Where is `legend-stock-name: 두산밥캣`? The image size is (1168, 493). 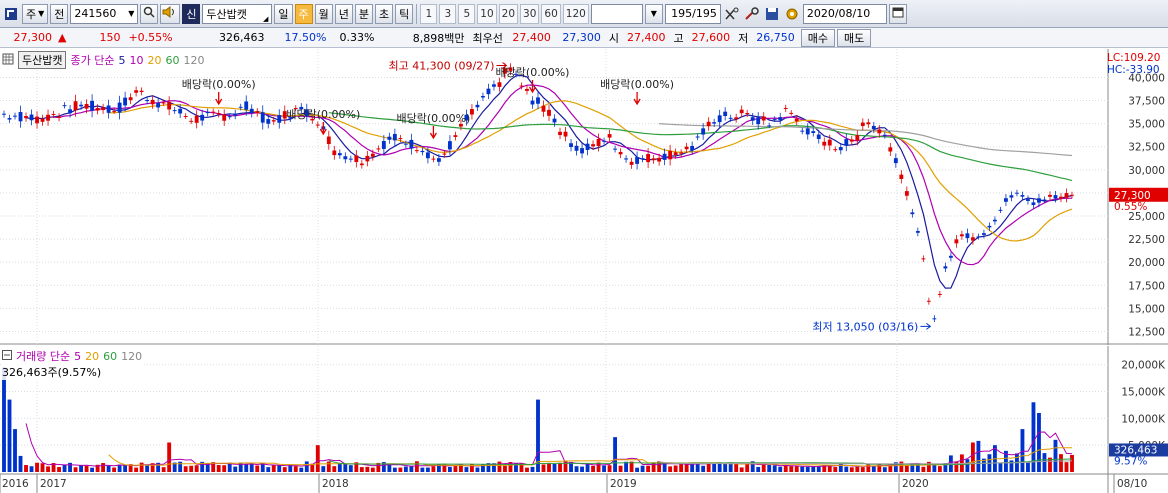 legend-stock-name: 두산밥캣 is located at coordinates (42, 60).